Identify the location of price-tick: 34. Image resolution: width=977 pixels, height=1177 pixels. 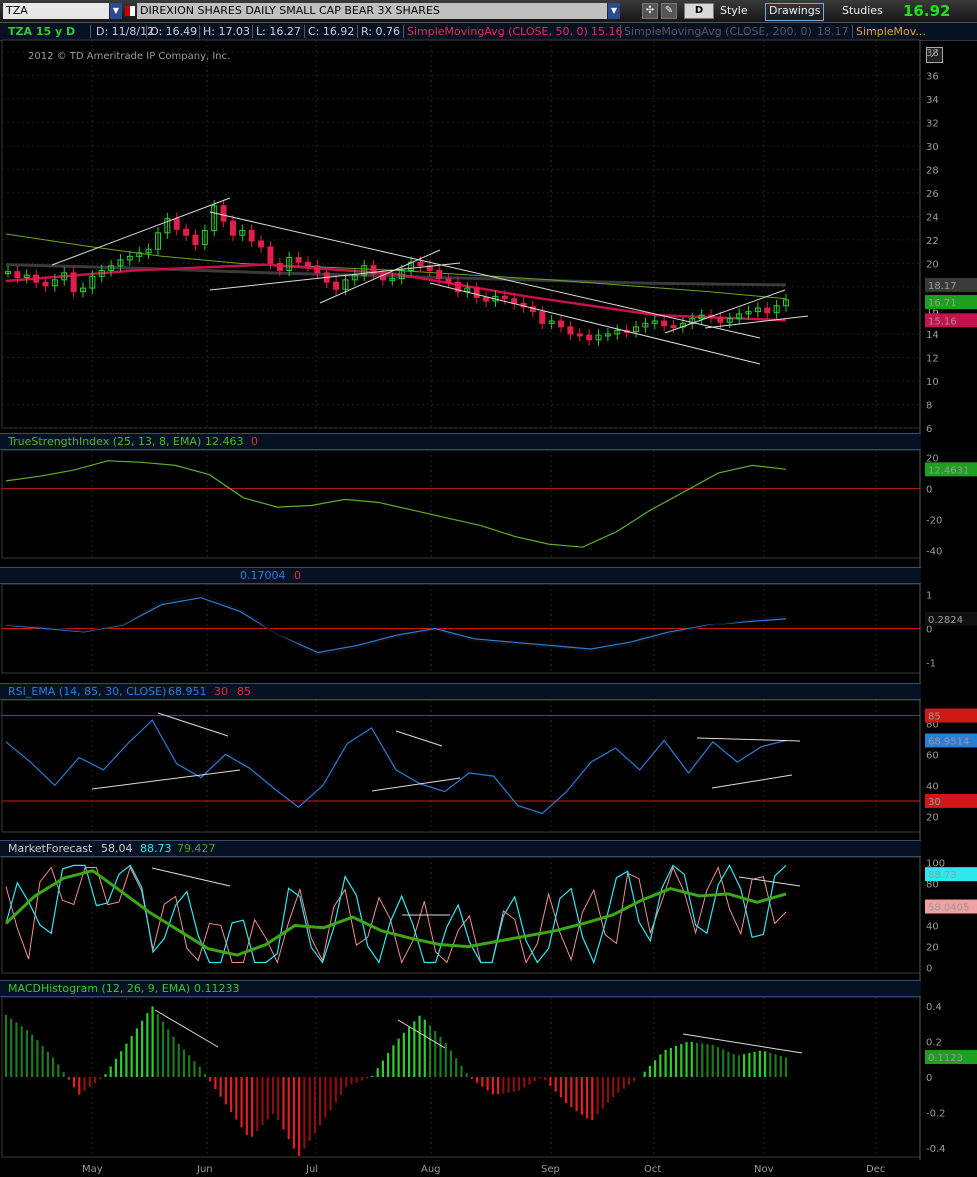
(932, 100).